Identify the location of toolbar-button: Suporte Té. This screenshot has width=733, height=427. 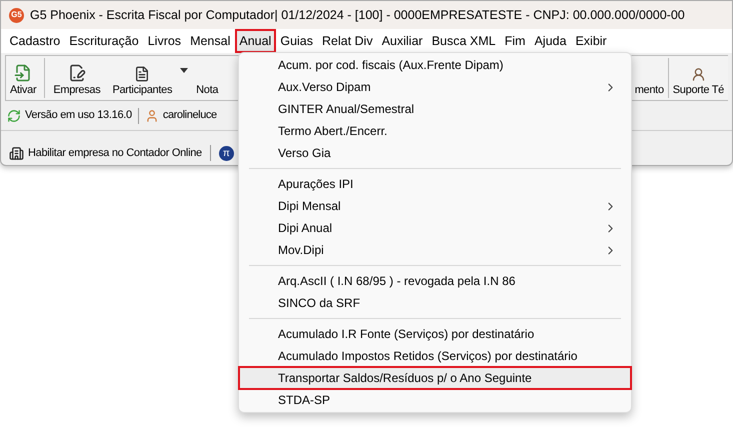
(698, 78).